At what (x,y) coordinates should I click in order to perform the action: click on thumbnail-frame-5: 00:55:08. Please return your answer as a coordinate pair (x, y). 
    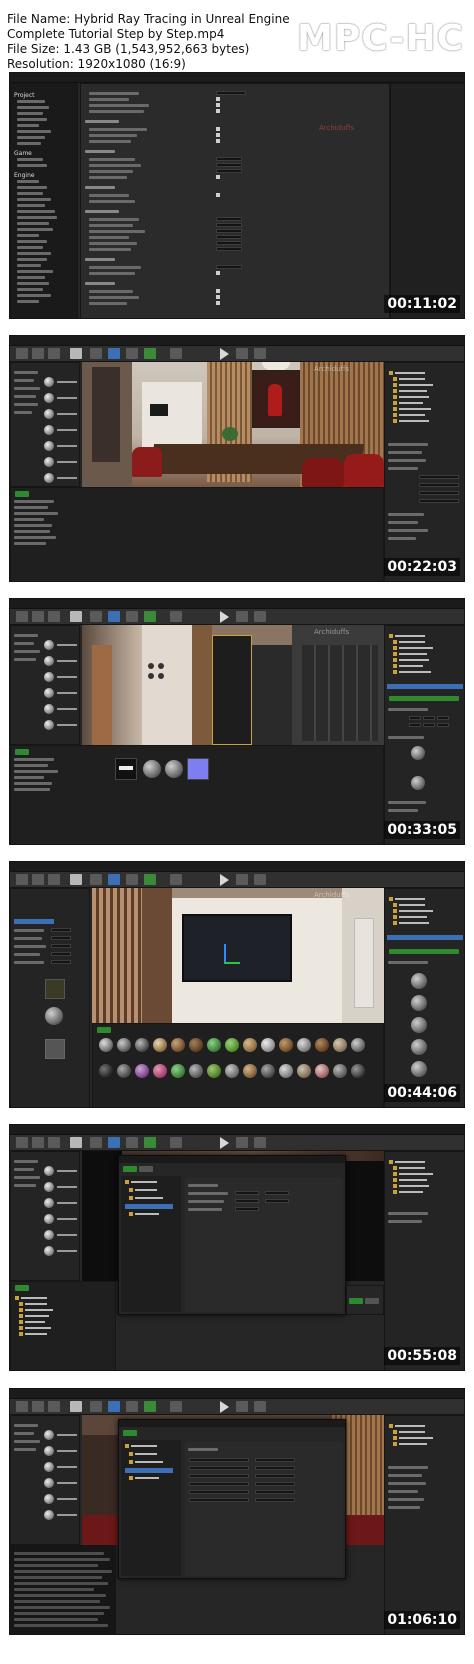
    Looking at the image, I should click on (237, 1247).